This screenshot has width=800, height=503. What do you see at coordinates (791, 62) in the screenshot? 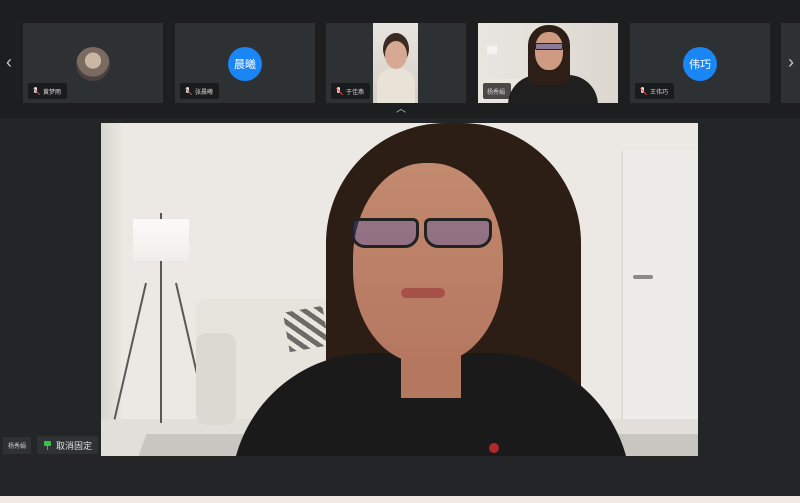
I see `strip-next-button: ›` at bounding box center [791, 62].